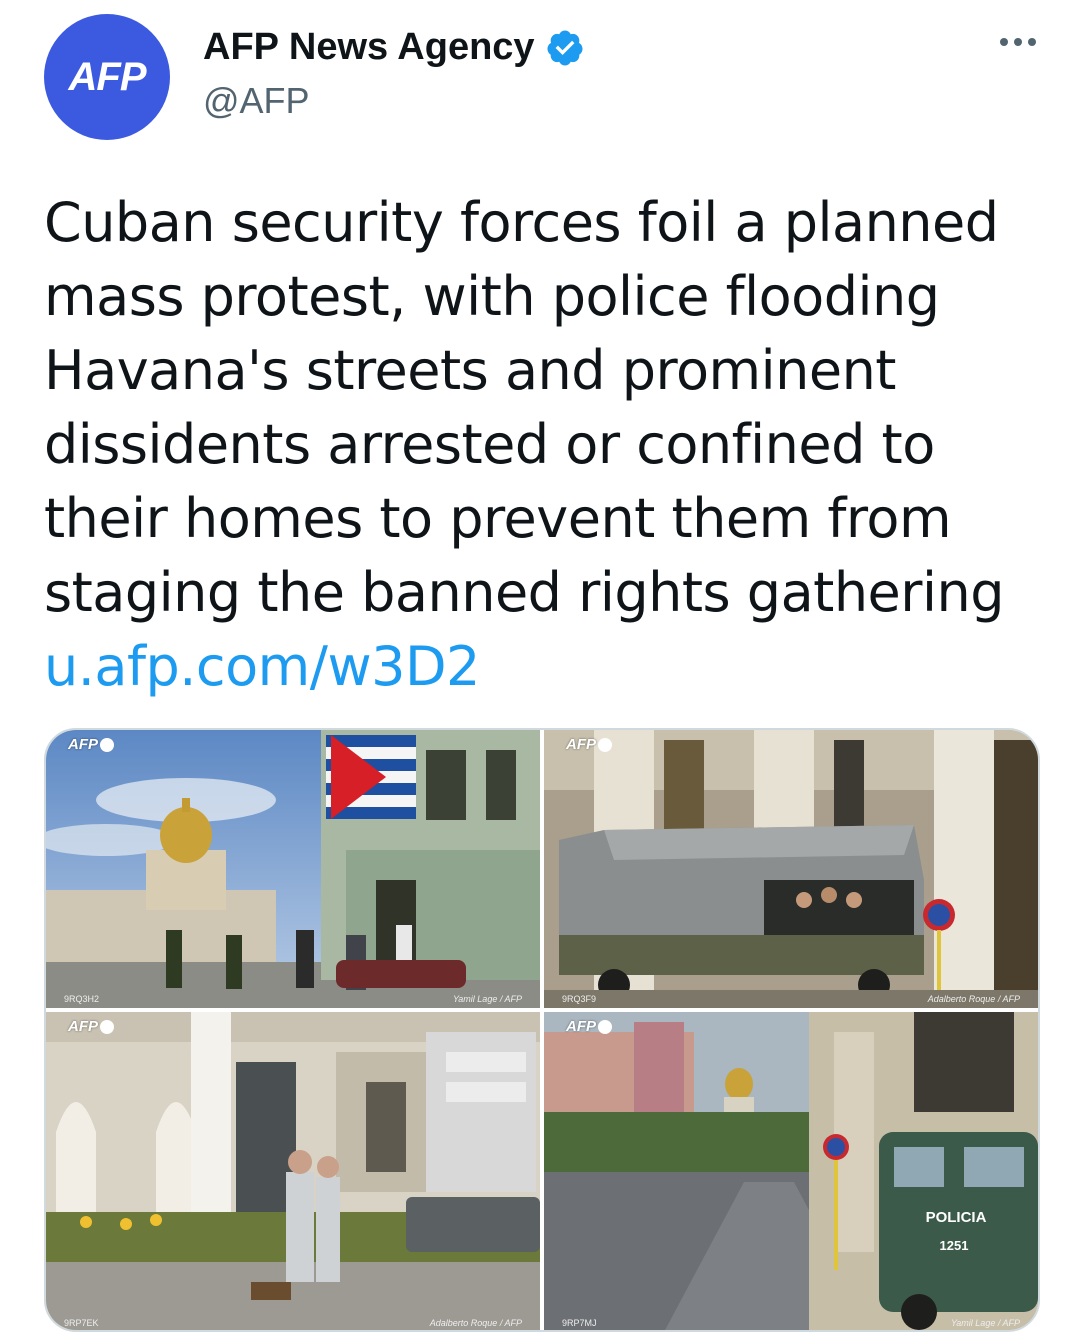 This screenshot has width=1080, height=1332. I want to click on avatar-logo-text: AFP, so click(107, 76).